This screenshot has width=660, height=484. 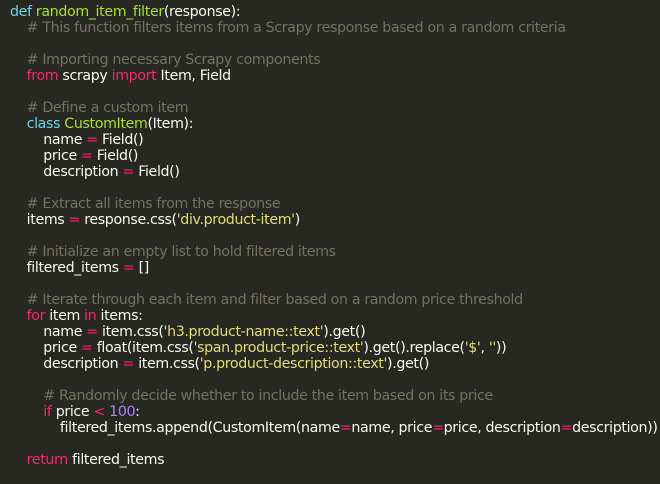 What do you see at coordinates (99, 12) in the screenshot?
I see `function-name-token: random_item_filter` at bounding box center [99, 12].